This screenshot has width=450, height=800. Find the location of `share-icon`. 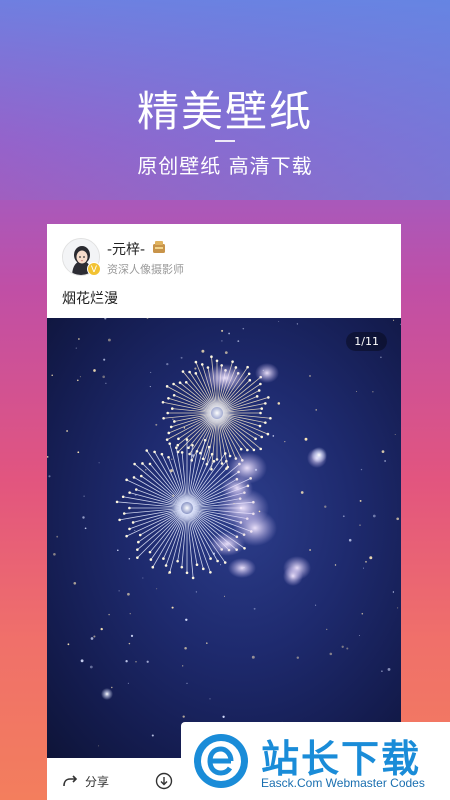

share-icon is located at coordinates (70, 781).